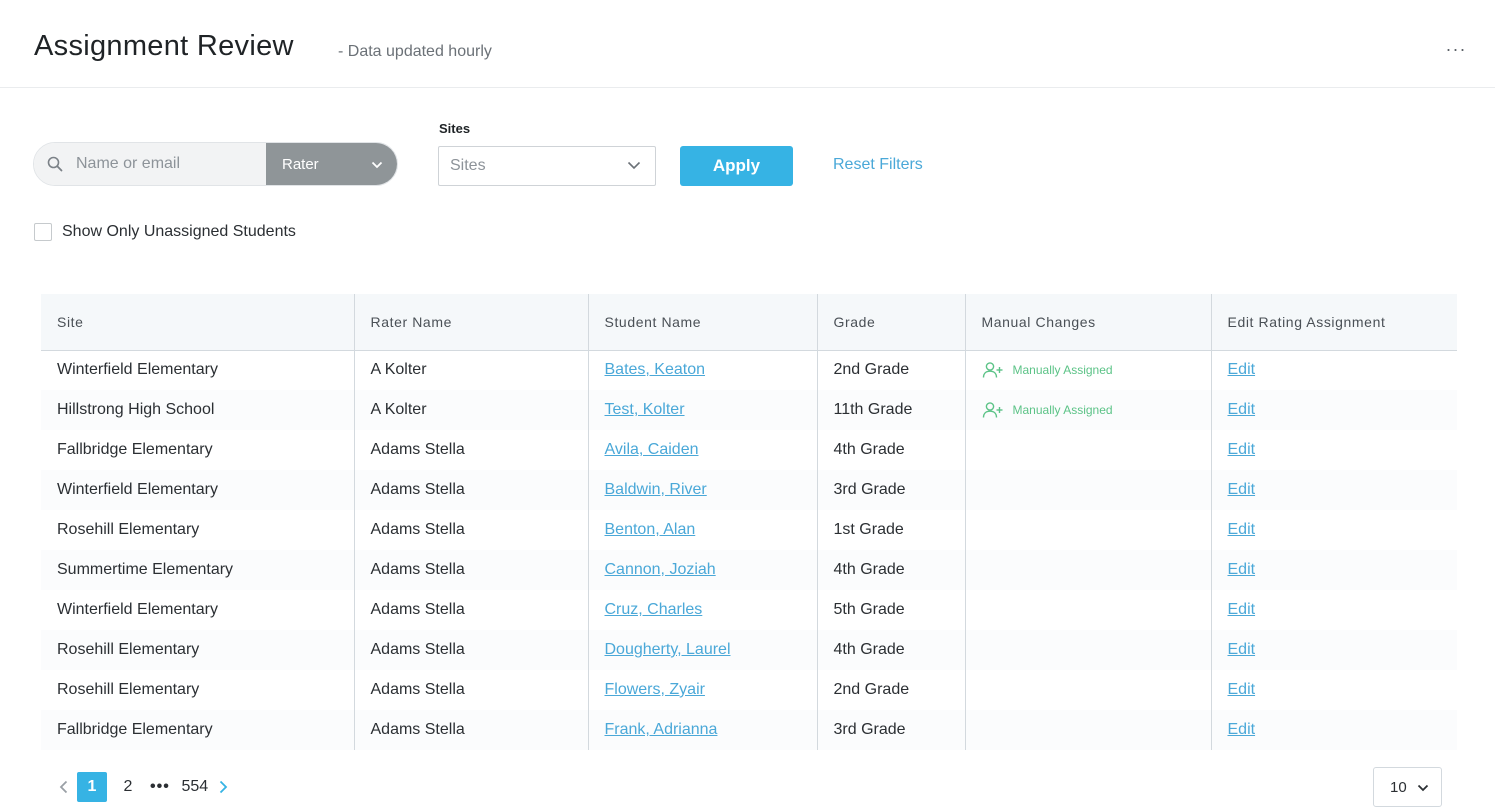 Image resolution: width=1495 pixels, height=807 pixels. I want to click on cell-site: Summertime Elementary, so click(197, 570).